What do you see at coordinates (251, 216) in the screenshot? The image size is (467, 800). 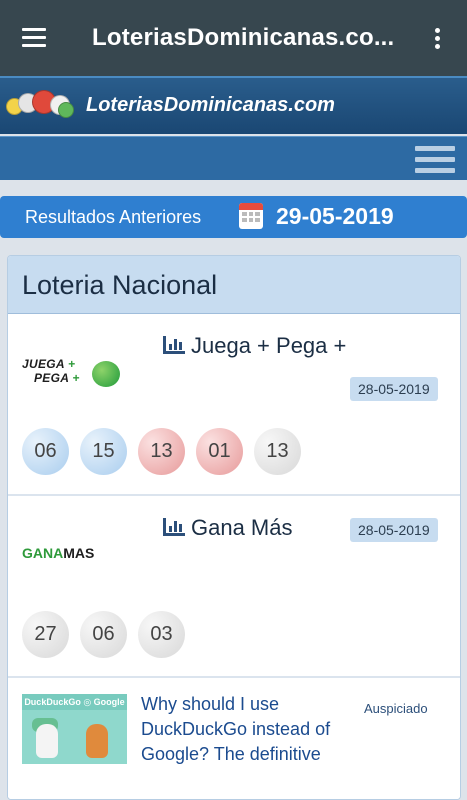 I see `calendar-icon` at bounding box center [251, 216].